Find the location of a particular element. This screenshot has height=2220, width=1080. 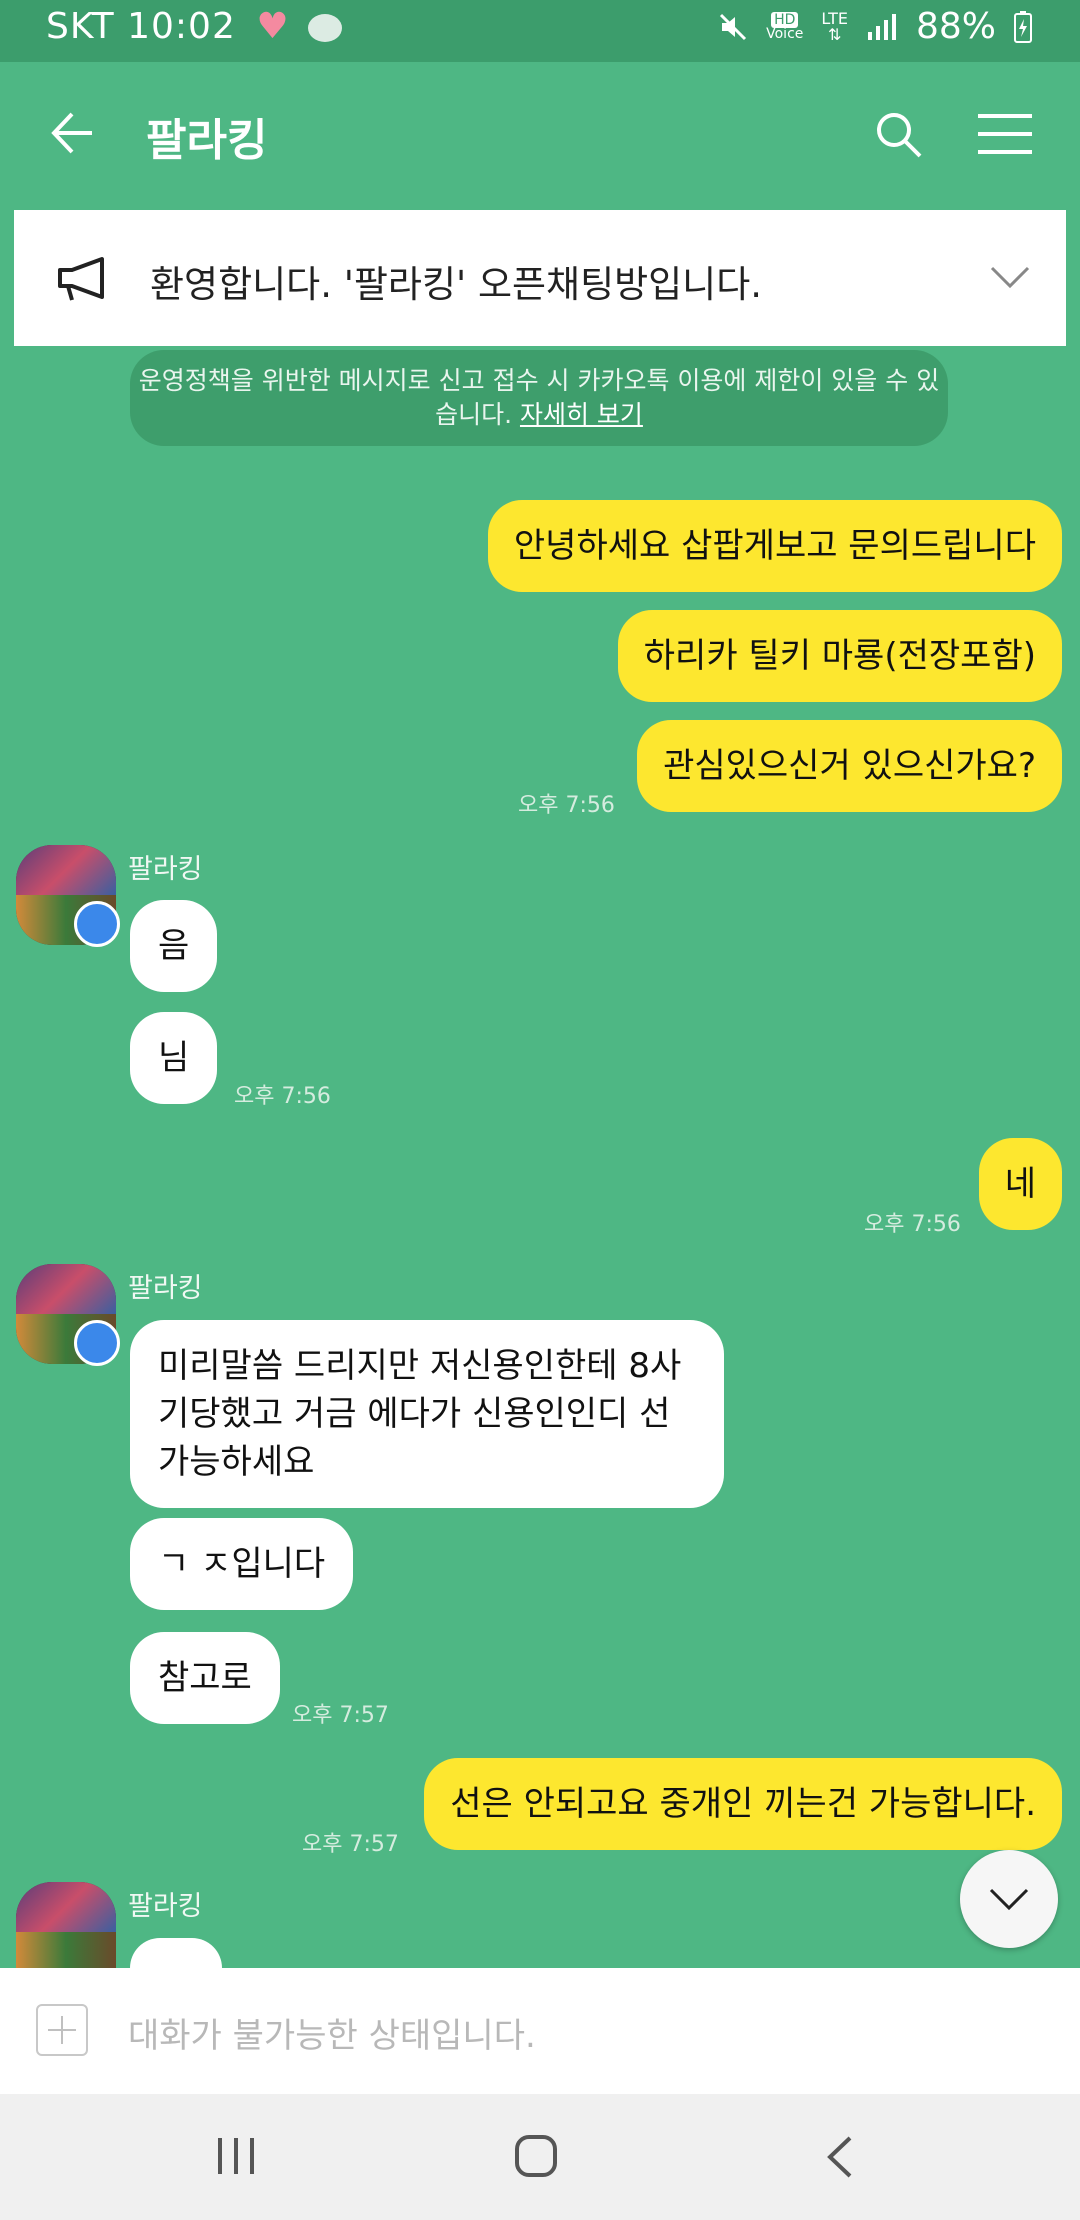

status-carrier-time: SKT 10:02 ♥ is located at coordinates (194, 26).